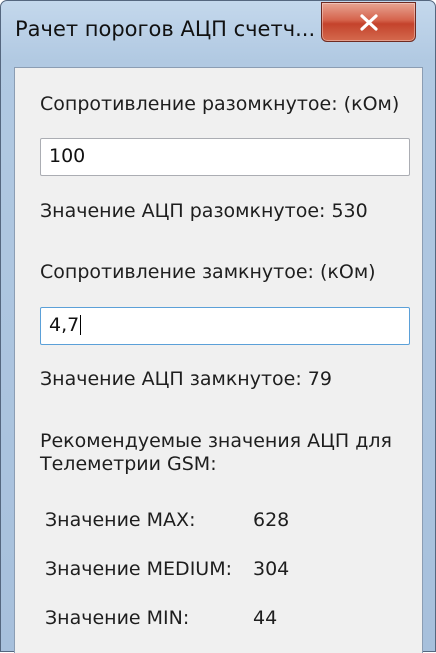 The image size is (436, 653). Describe the element at coordinates (265, 618) in the screenshot. I see `min-value: 44` at that location.